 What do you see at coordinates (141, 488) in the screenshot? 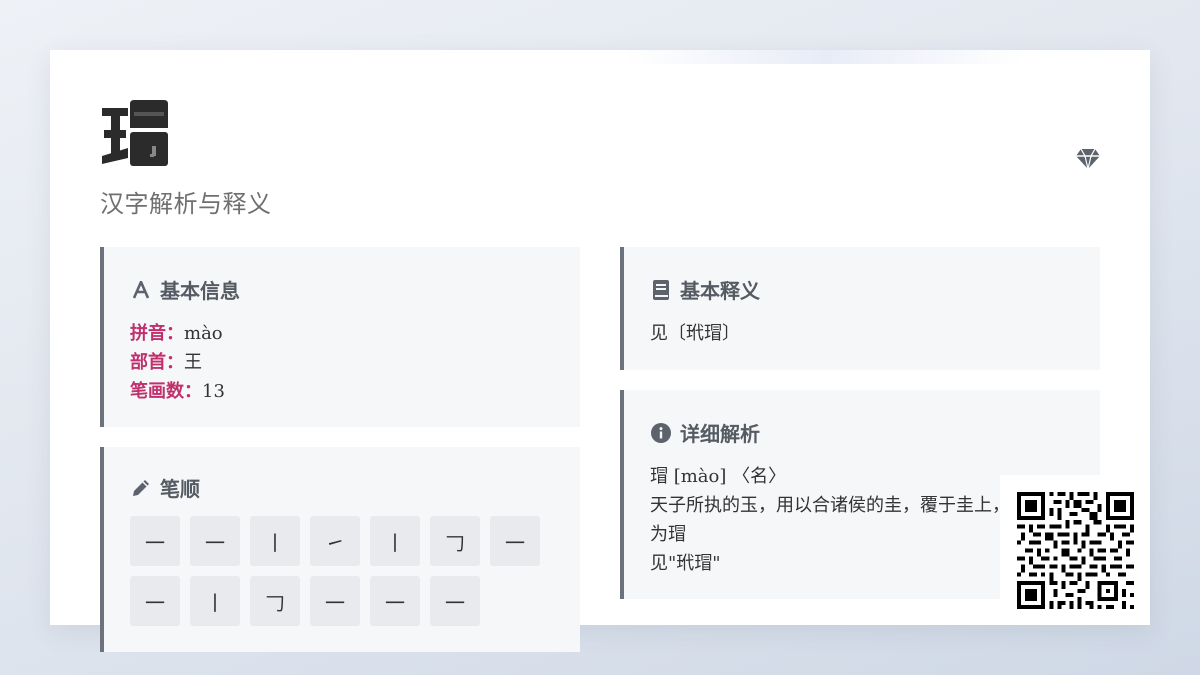
I see `pencil-icon` at bounding box center [141, 488].